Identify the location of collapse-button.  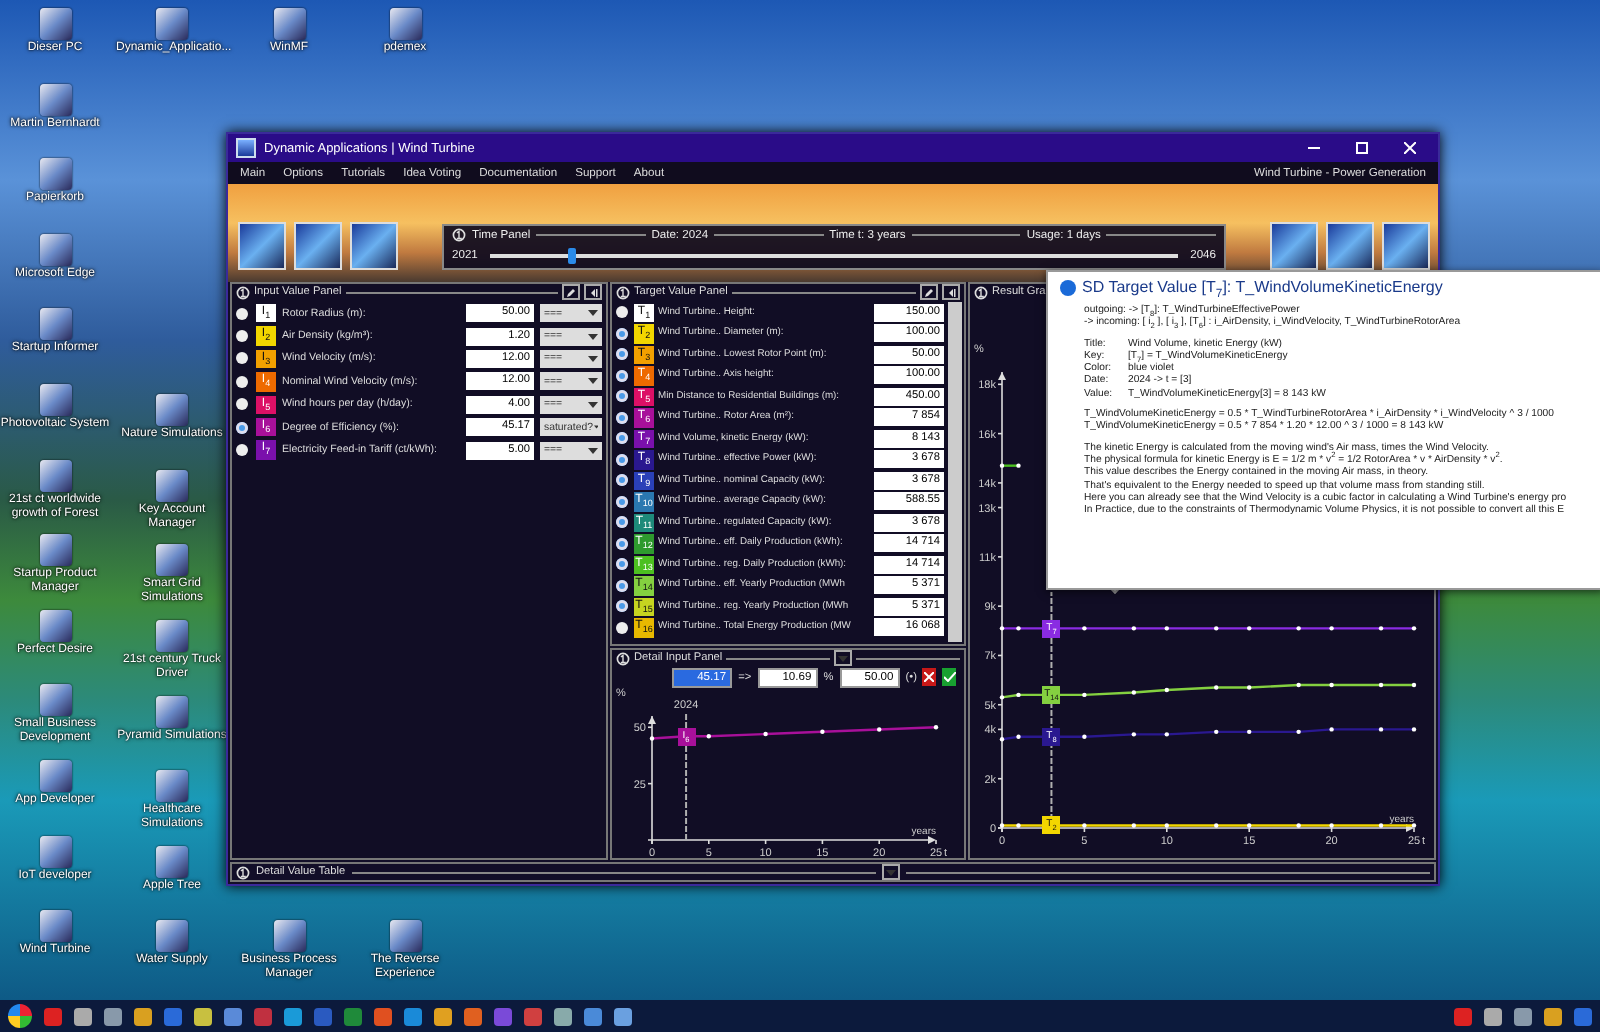
(843, 658).